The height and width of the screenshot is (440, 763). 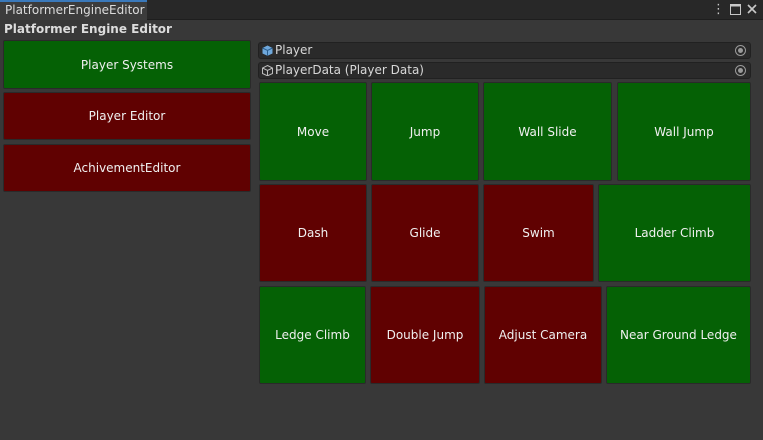 I want to click on system-ladder-climb-button: Ladder Climb, so click(x=674, y=233).